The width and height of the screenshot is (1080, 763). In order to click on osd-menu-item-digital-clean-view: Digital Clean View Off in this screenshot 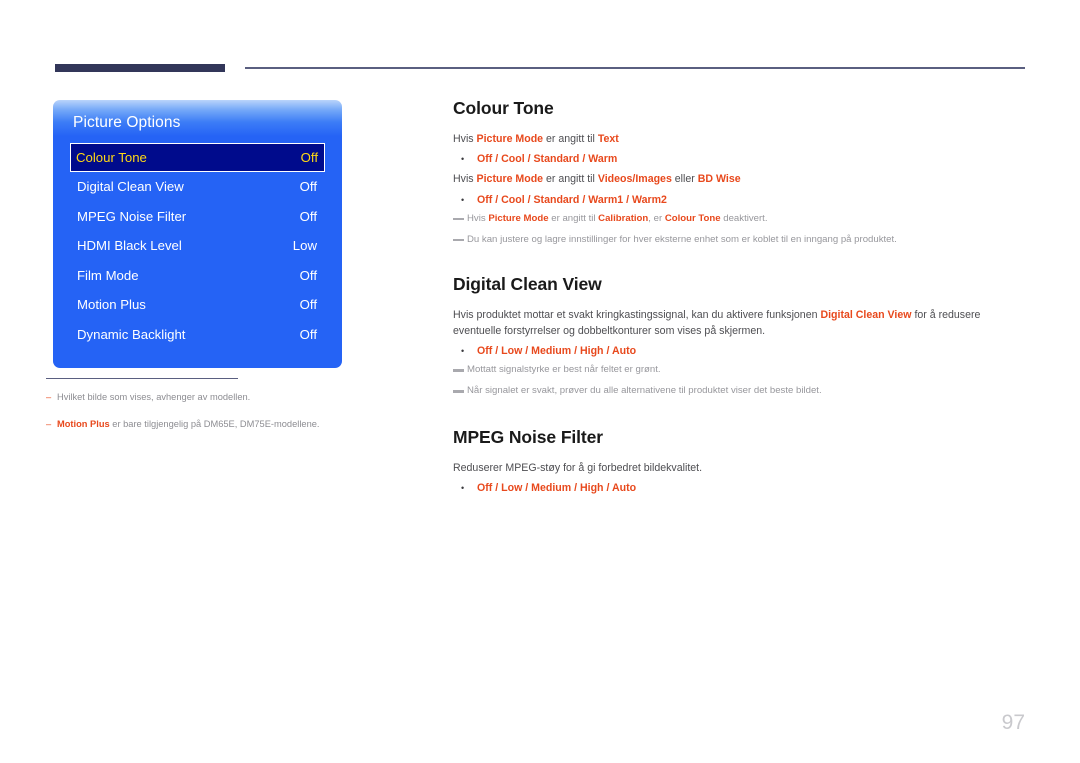, I will do `click(197, 187)`.